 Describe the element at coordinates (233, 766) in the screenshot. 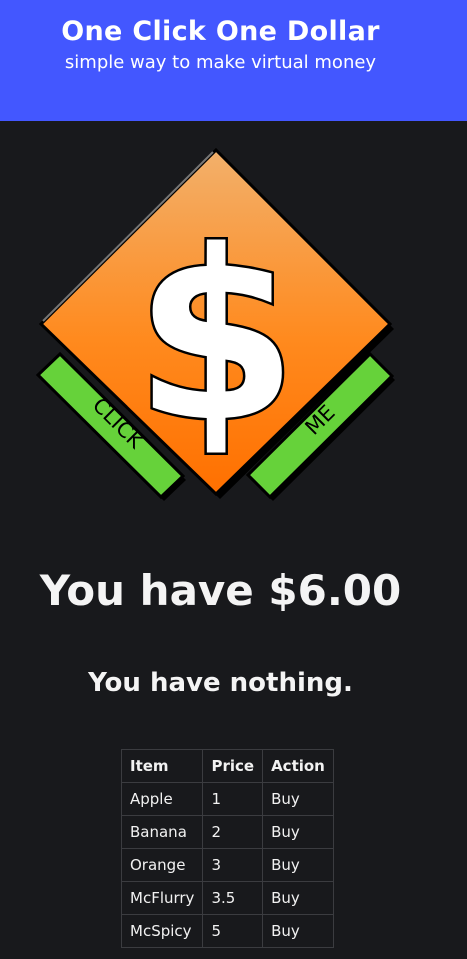

I see `column-header-price: Price` at that location.